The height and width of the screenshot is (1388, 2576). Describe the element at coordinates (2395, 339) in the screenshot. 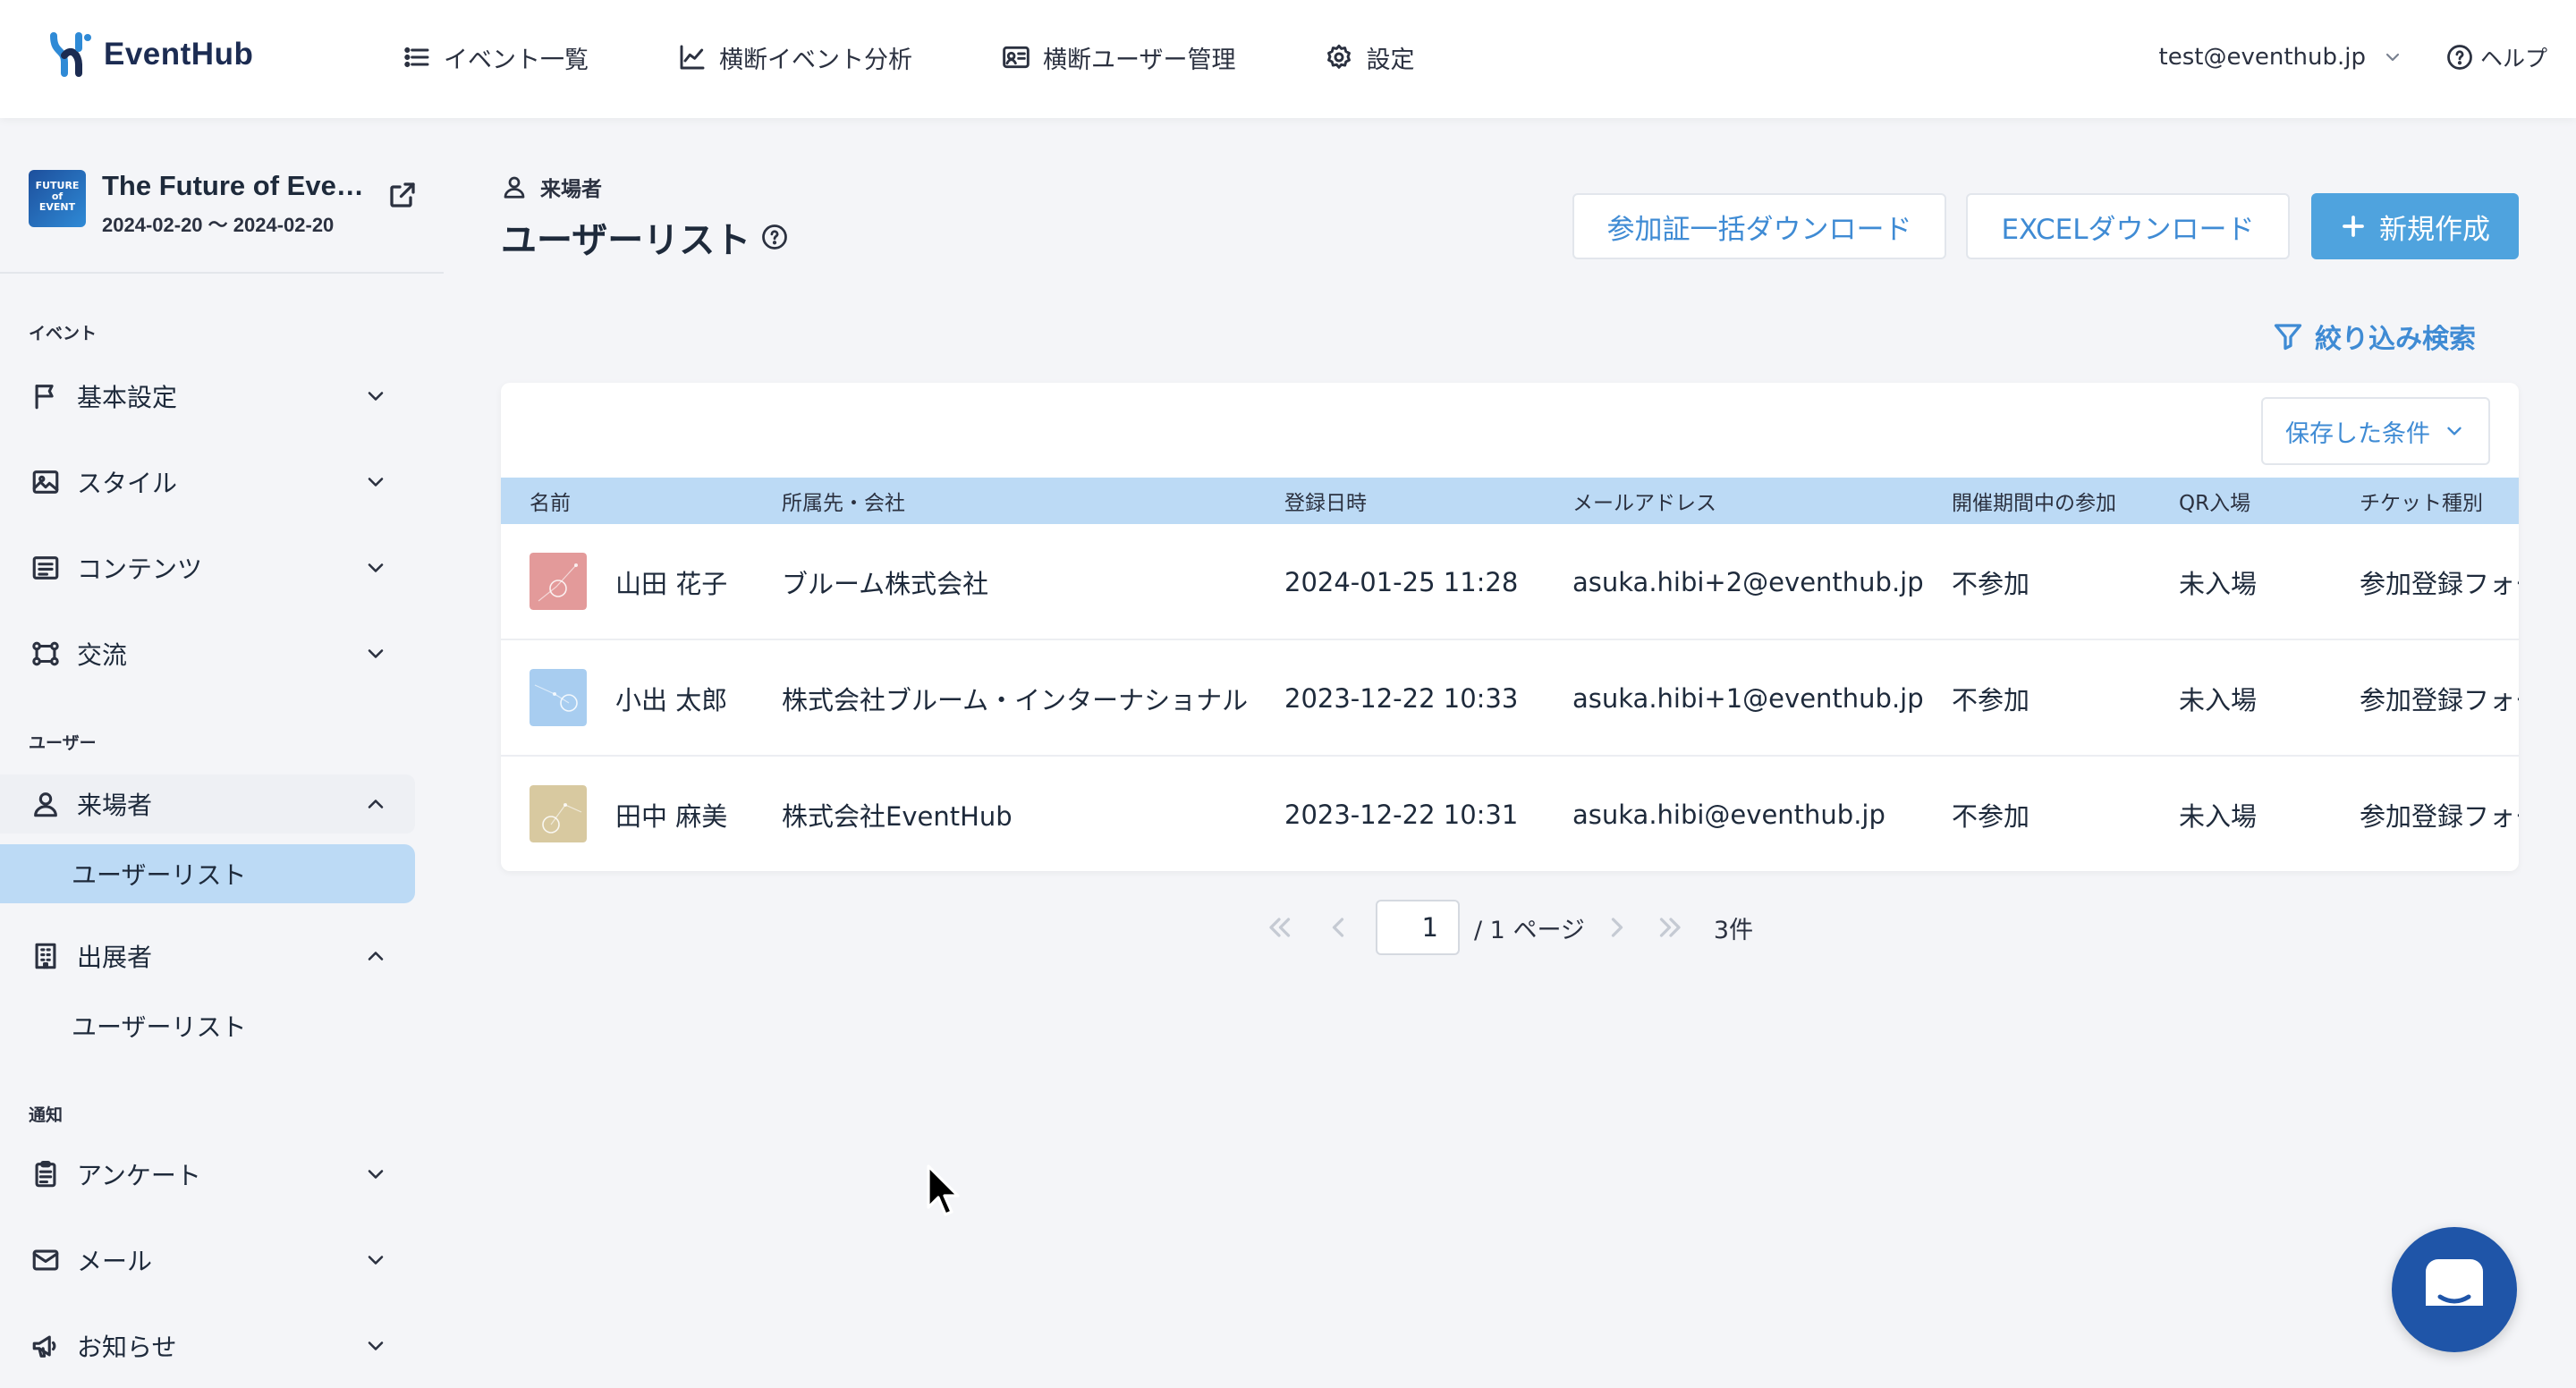

I see `filter-label: 絞り込み検索` at that location.